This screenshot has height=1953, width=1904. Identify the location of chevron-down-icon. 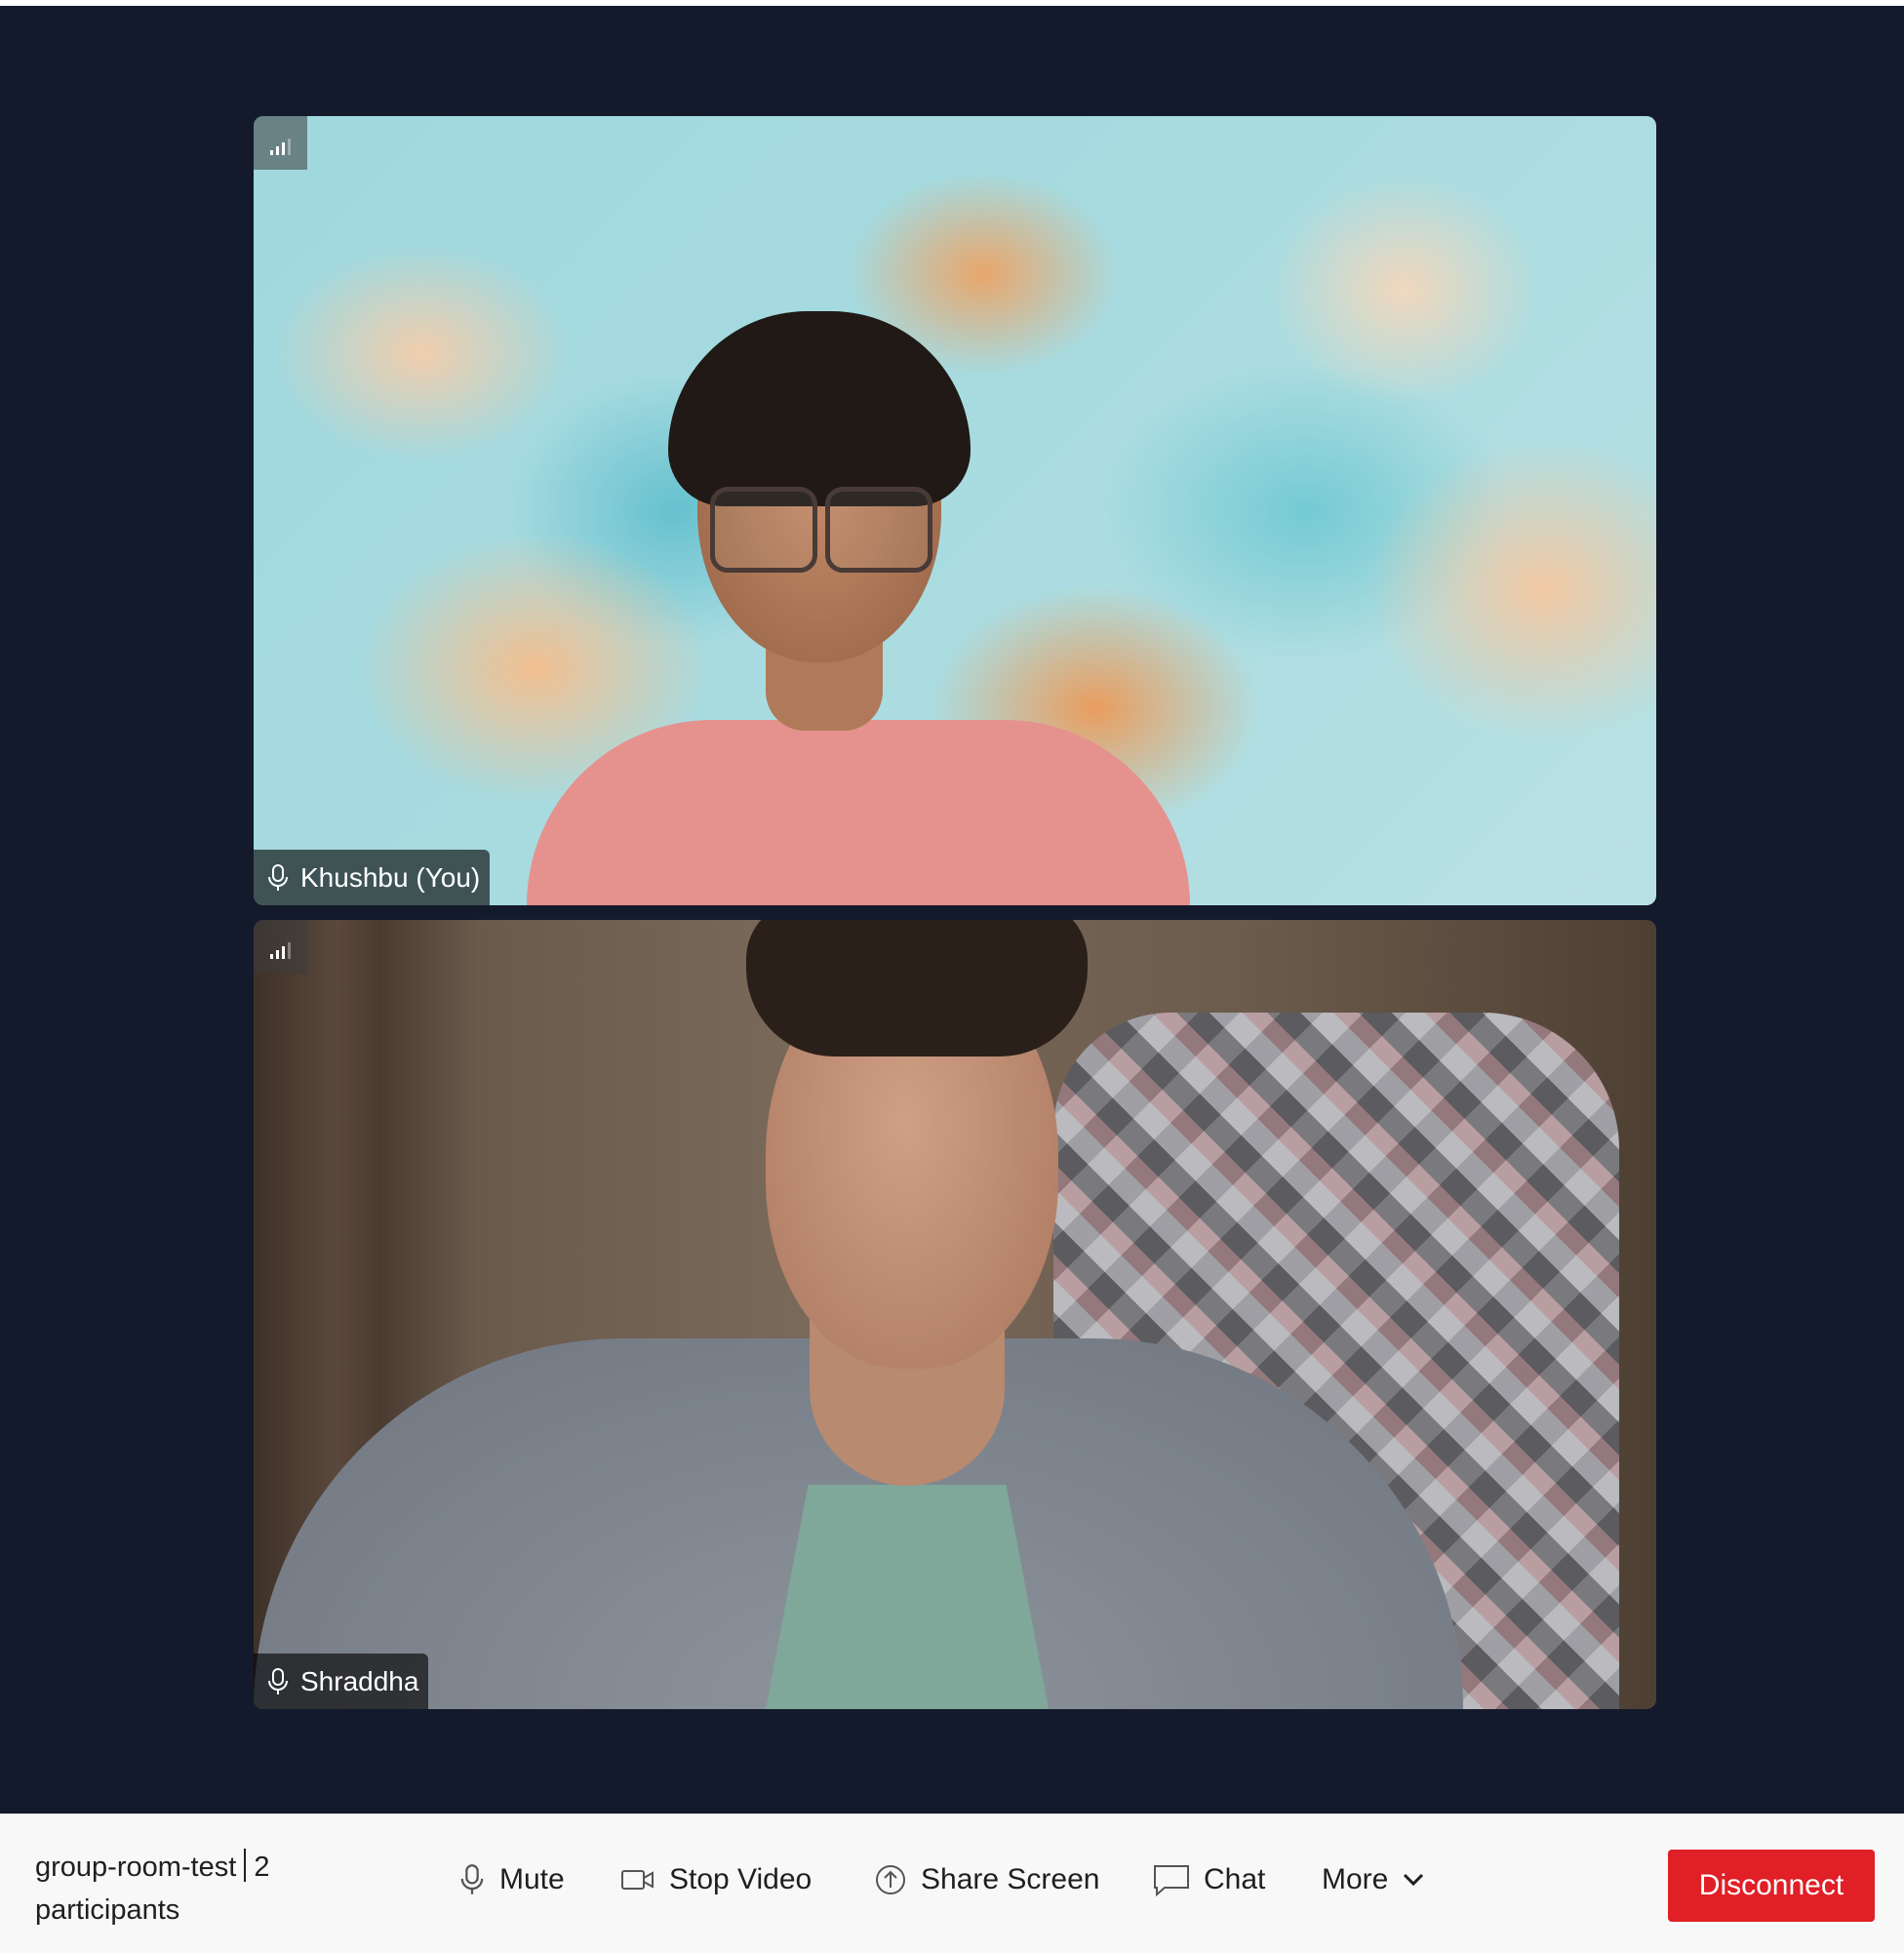
(1414, 1880).